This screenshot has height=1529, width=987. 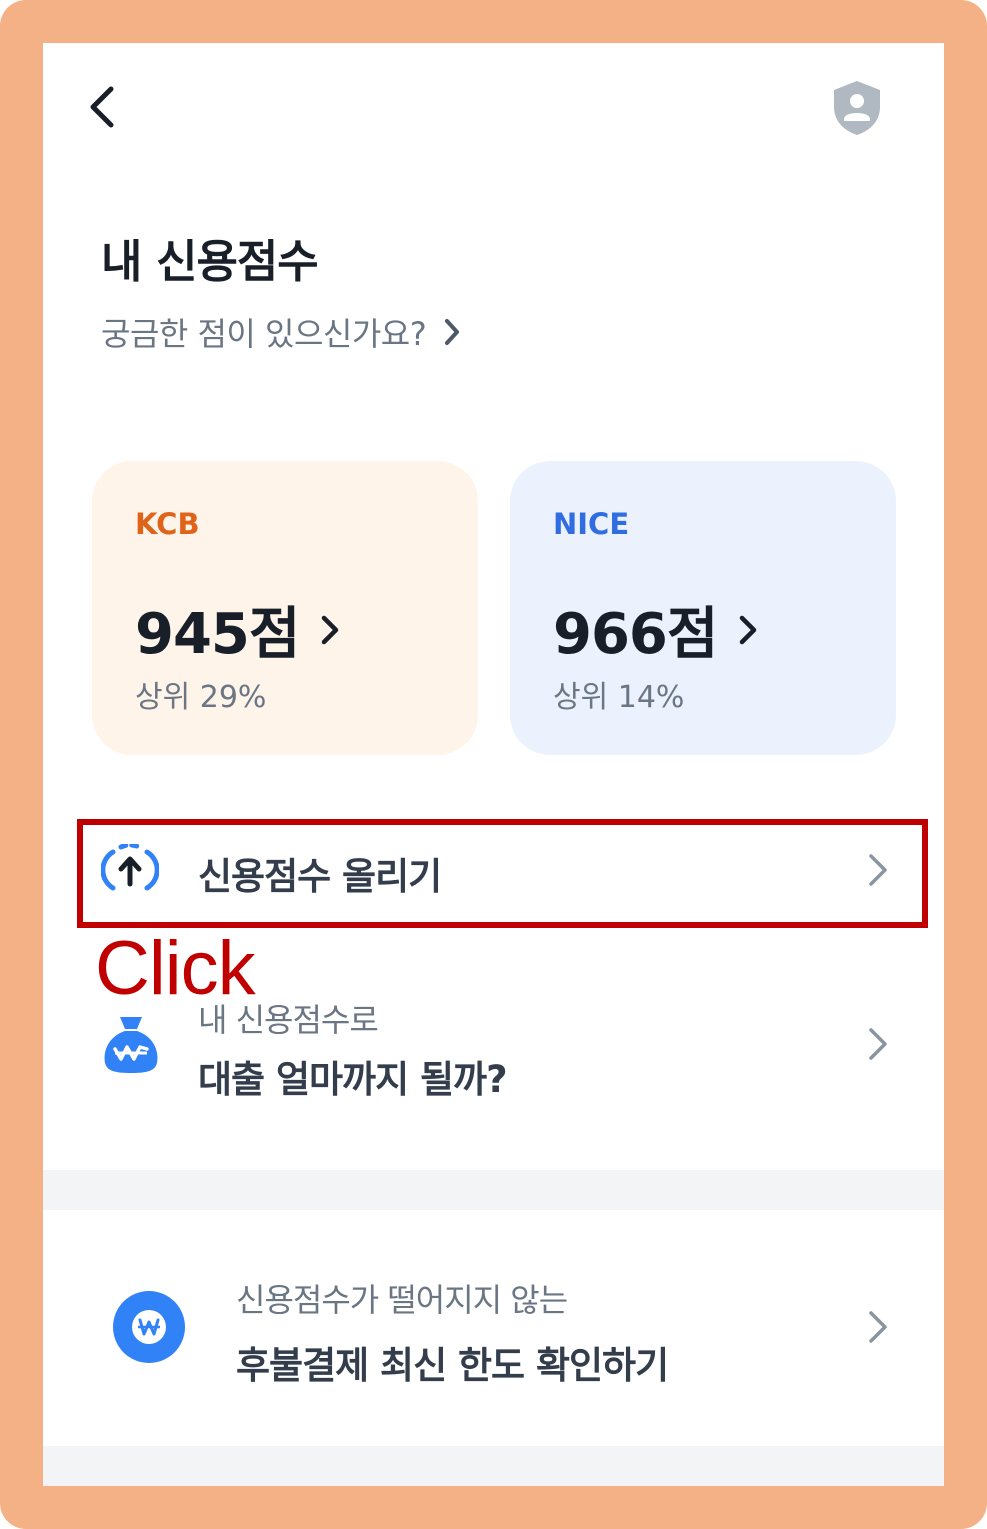 I want to click on credit-score: 966점, so click(x=655, y=629).